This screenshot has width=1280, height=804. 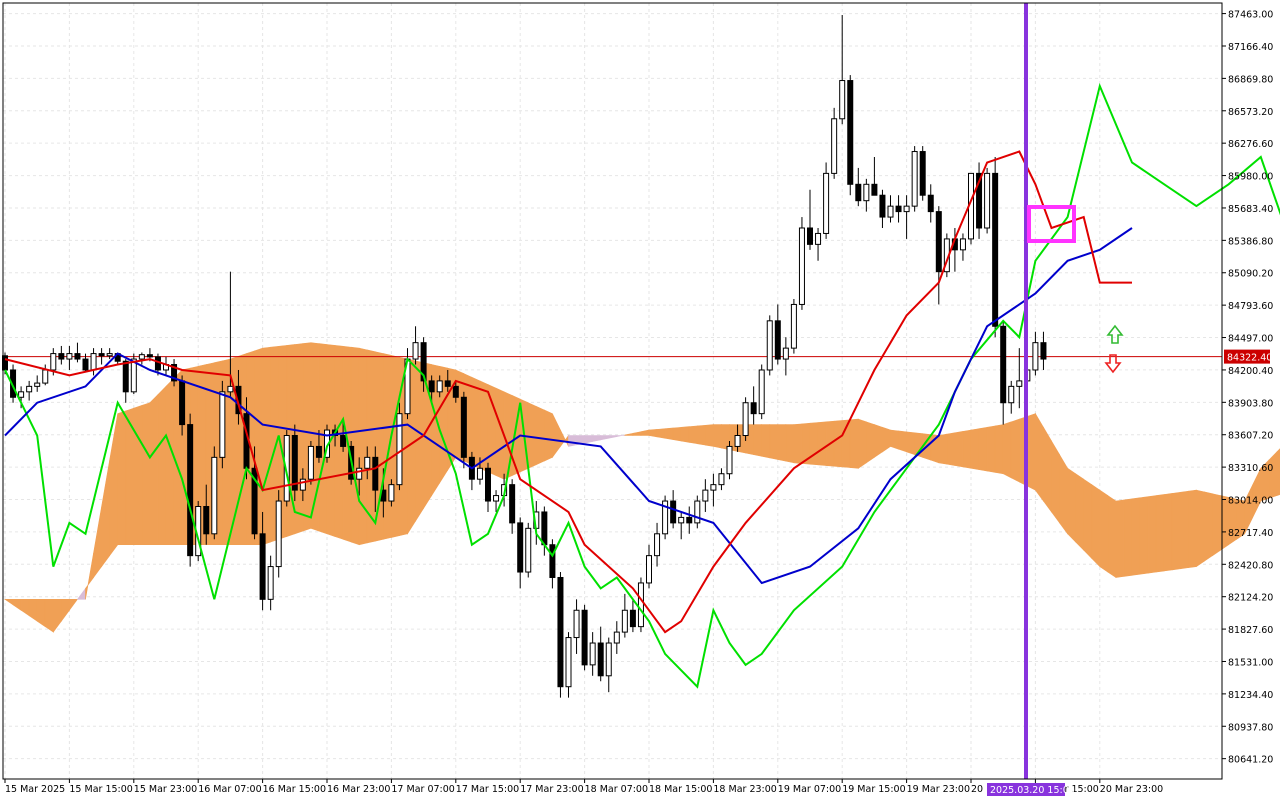 I want to click on x-axis-label: 15 Mar 23:00, so click(x=165, y=789).